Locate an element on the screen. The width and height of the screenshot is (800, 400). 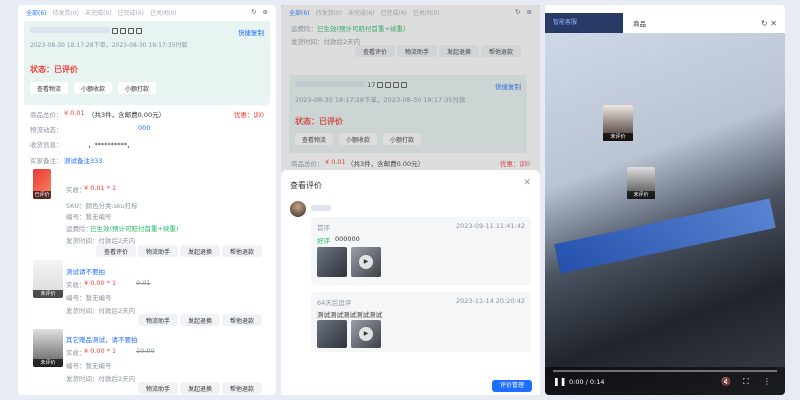
item-sku: SKU：颜色分类:sku打标 is located at coordinates (102, 206).